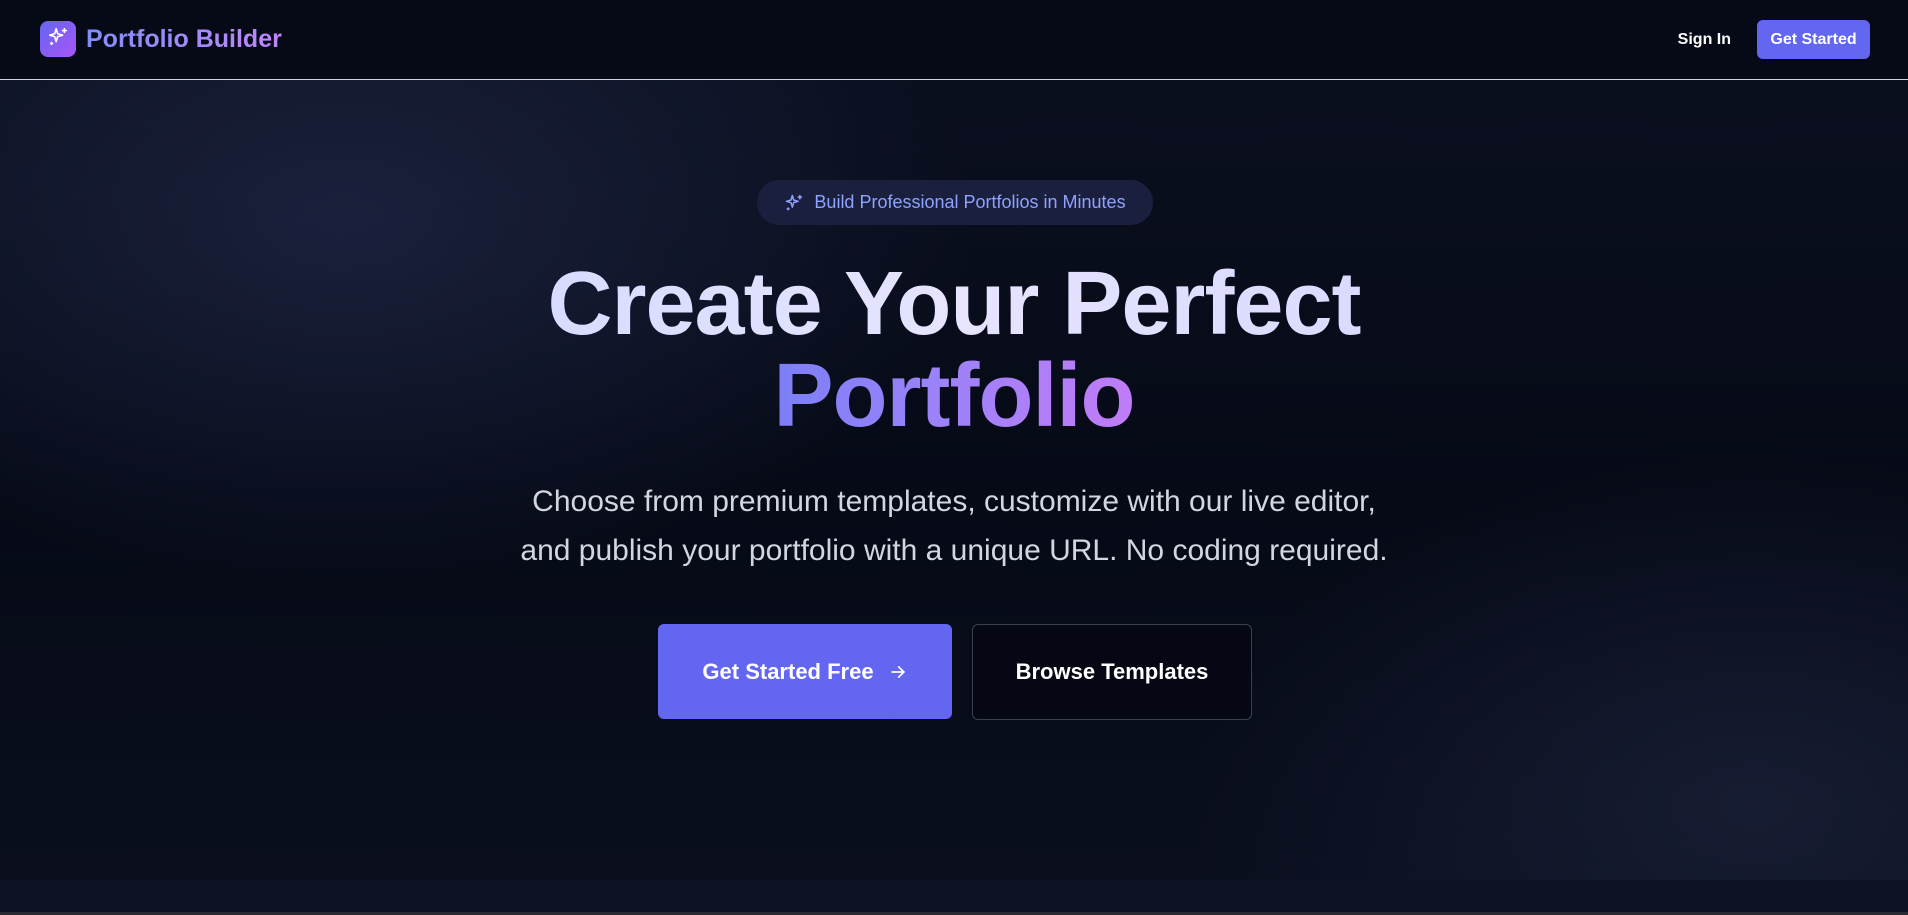 The width and height of the screenshot is (1908, 915). What do you see at coordinates (970, 202) in the screenshot?
I see `hero-badge-text: Build Professional Portfolios in Minutes` at bounding box center [970, 202].